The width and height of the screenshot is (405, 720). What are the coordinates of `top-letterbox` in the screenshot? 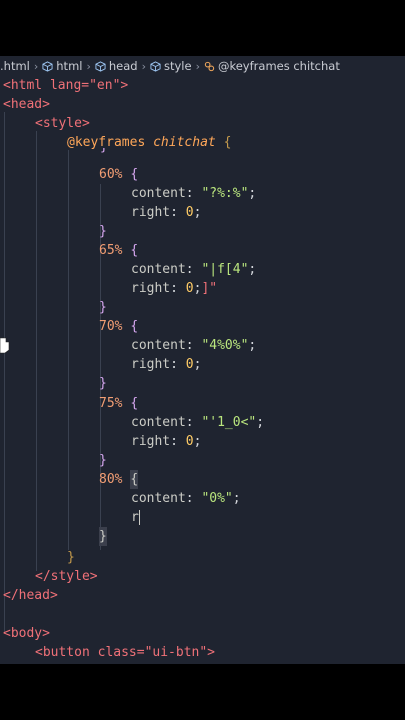 It's located at (202, 28).